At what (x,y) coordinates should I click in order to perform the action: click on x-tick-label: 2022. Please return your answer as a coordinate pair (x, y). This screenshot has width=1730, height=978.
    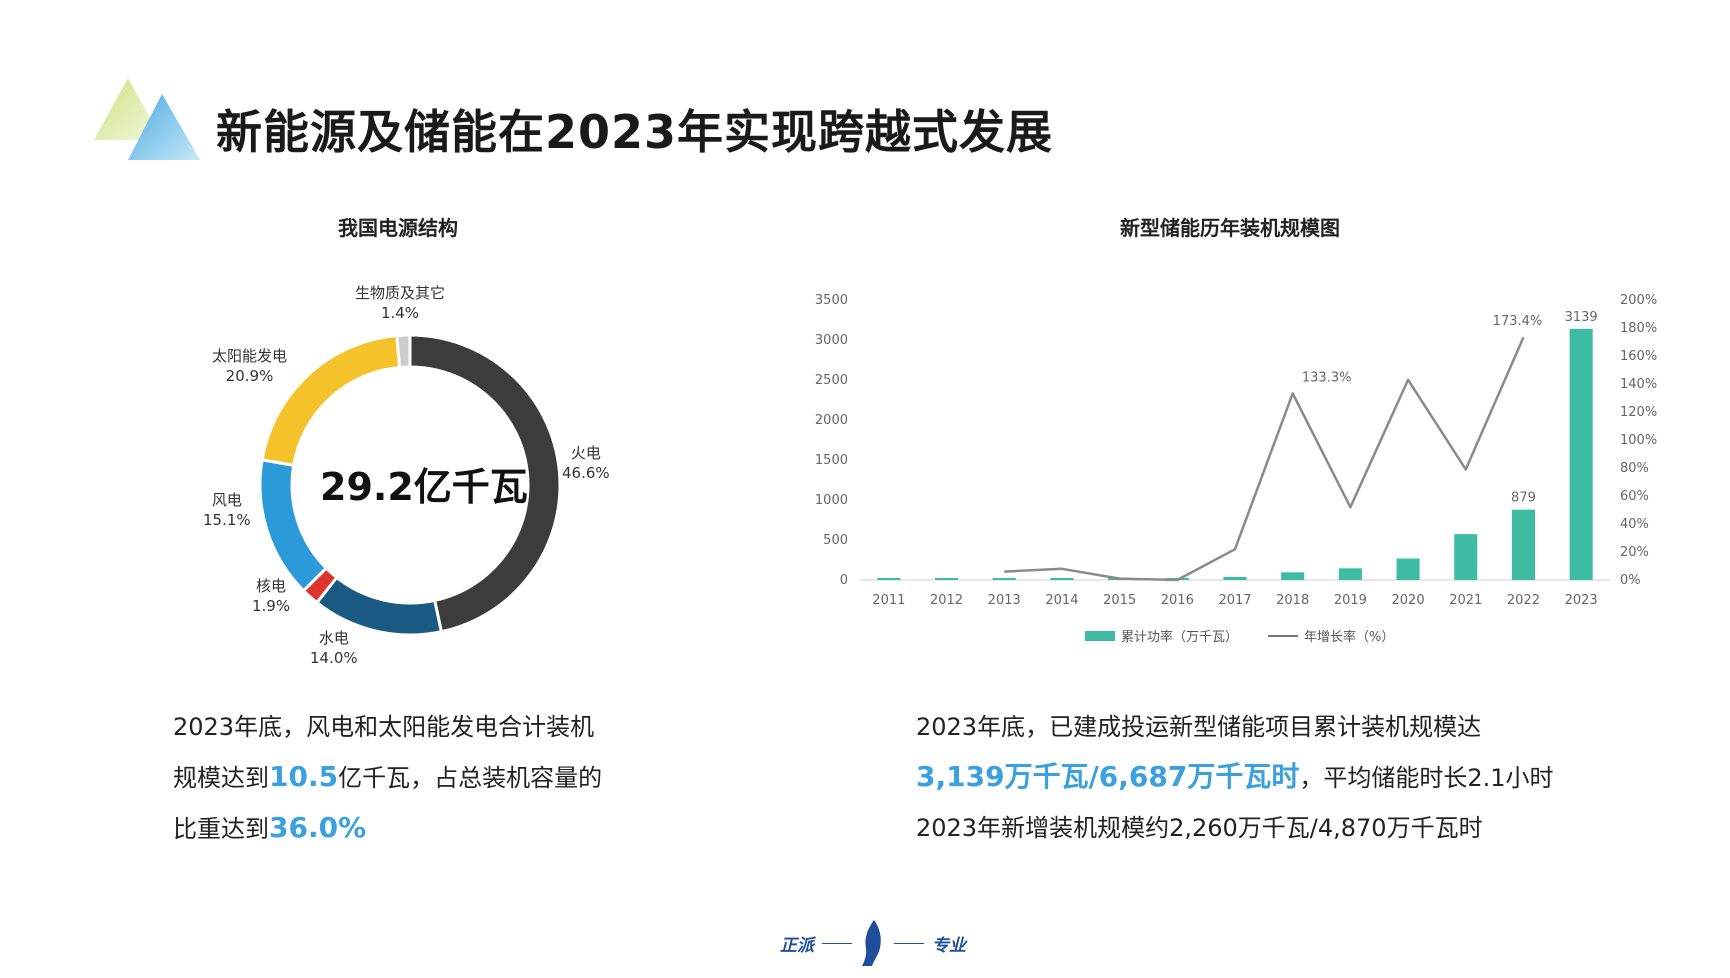
    Looking at the image, I should click on (1523, 600).